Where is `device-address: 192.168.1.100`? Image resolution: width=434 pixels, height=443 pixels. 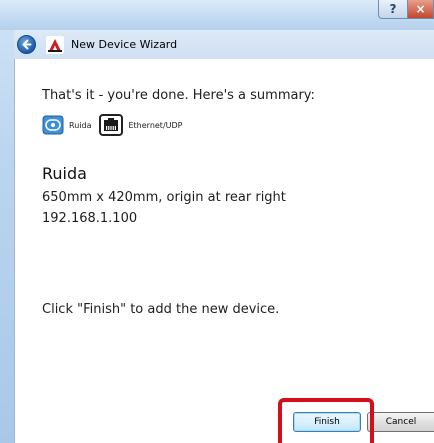
device-address: 192.168.1.100 is located at coordinates (90, 218).